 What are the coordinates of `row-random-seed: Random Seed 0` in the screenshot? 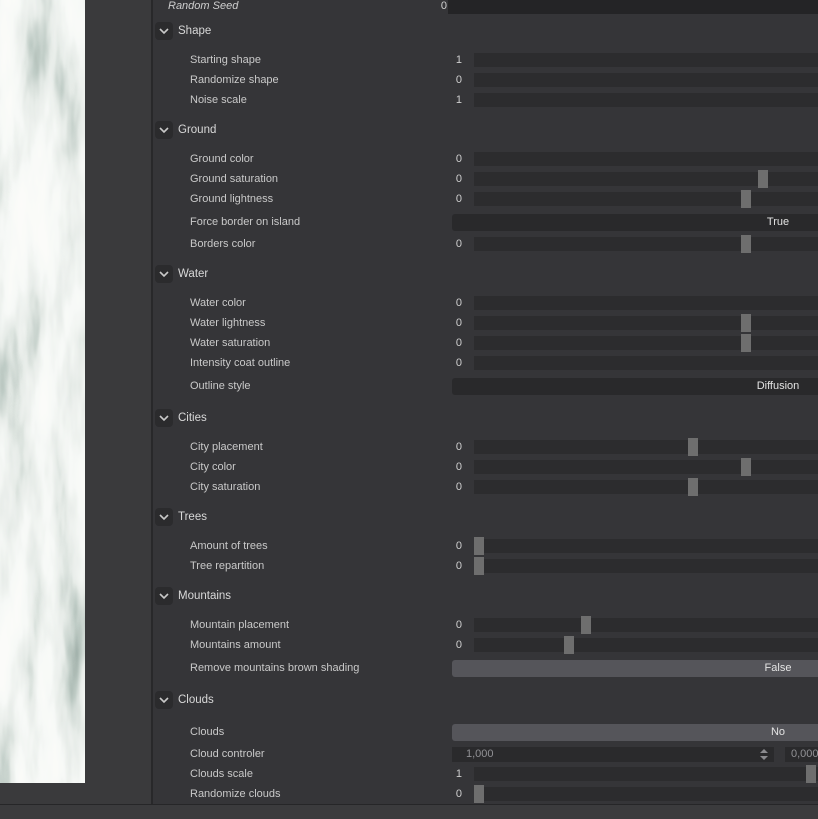 It's located at (485, 7).